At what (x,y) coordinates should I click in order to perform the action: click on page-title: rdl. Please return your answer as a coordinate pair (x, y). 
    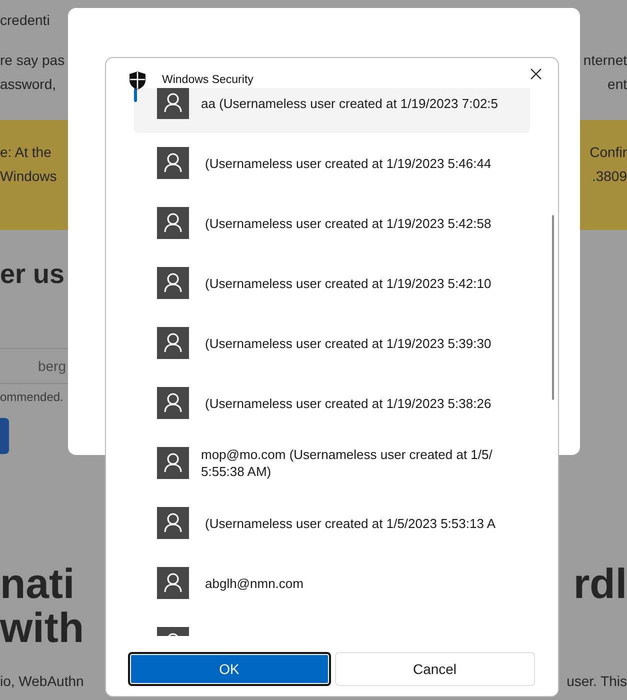
    Looking at the image, I should click on (600, 584).